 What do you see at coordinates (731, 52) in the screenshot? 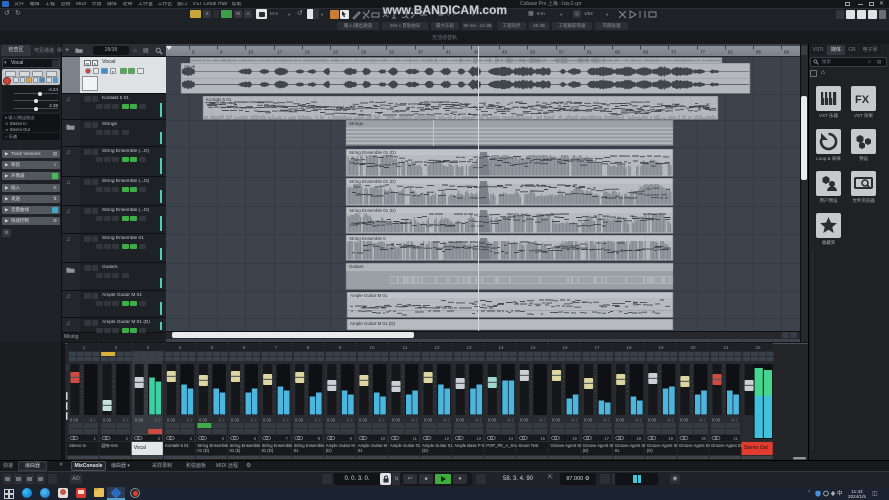
I see `svg-text: 81` at bounding box center [731, 52].